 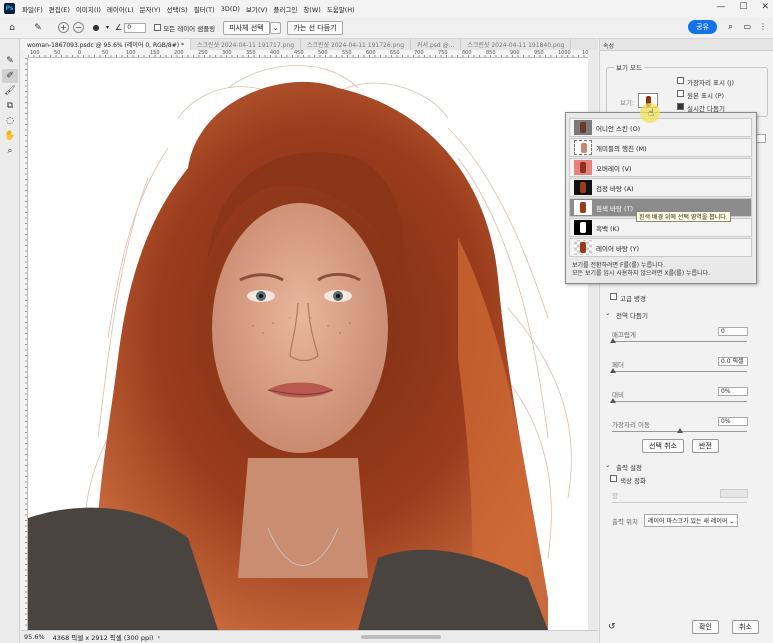 What do you see at coordinates (356, 44) in the screenshot?
I see `tab-screenshot-2: 스크린샷 2024-04-11 191726.png` at bounding box center [356, 44].